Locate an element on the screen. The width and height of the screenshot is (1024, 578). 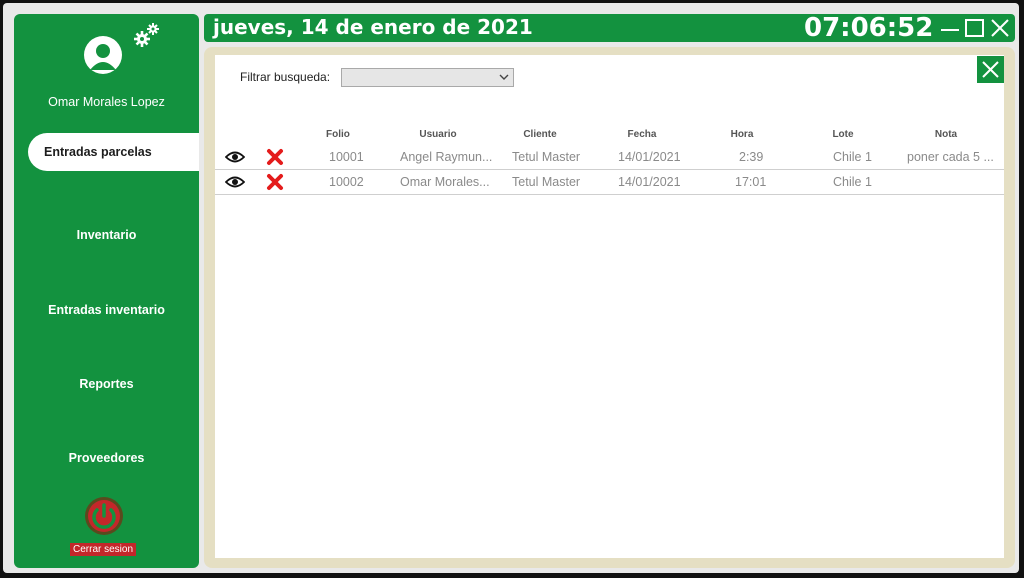
column-header-hora: Hora is located at coordinates (742, 134).